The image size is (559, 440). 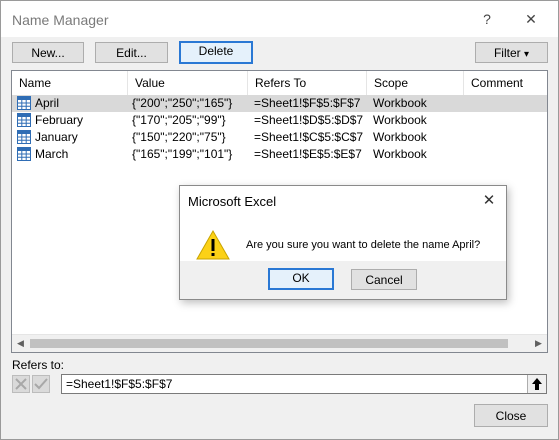 I want to click on refers-to-value: =Sheet1!$F$5:$F$7, so click(x=119, y=384).